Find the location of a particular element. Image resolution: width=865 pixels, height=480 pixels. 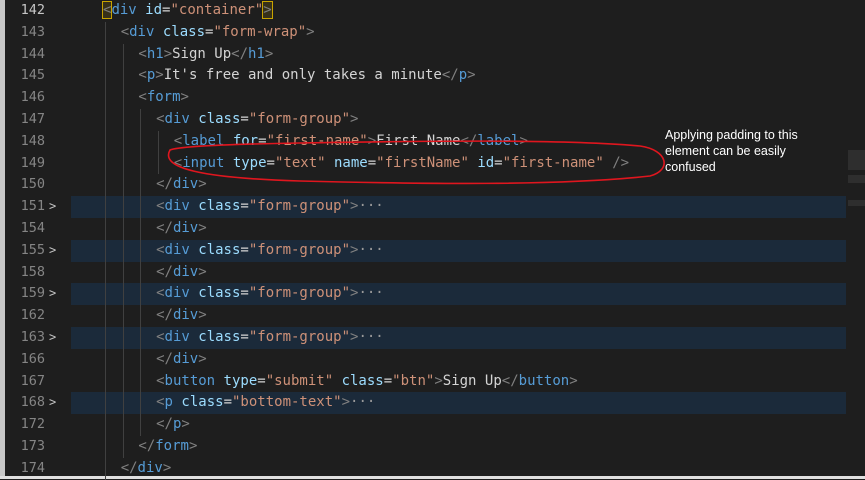

line-number: 150 is located at coordinates (32, 184).